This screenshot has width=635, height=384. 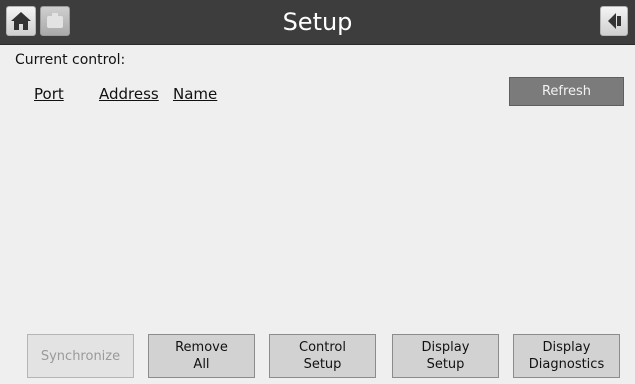 What do you see at coordinates (566, 356) in the screenshot?
I see `display-diagnostics-button: Display Diagnostics` at bounding box center [566, 356].